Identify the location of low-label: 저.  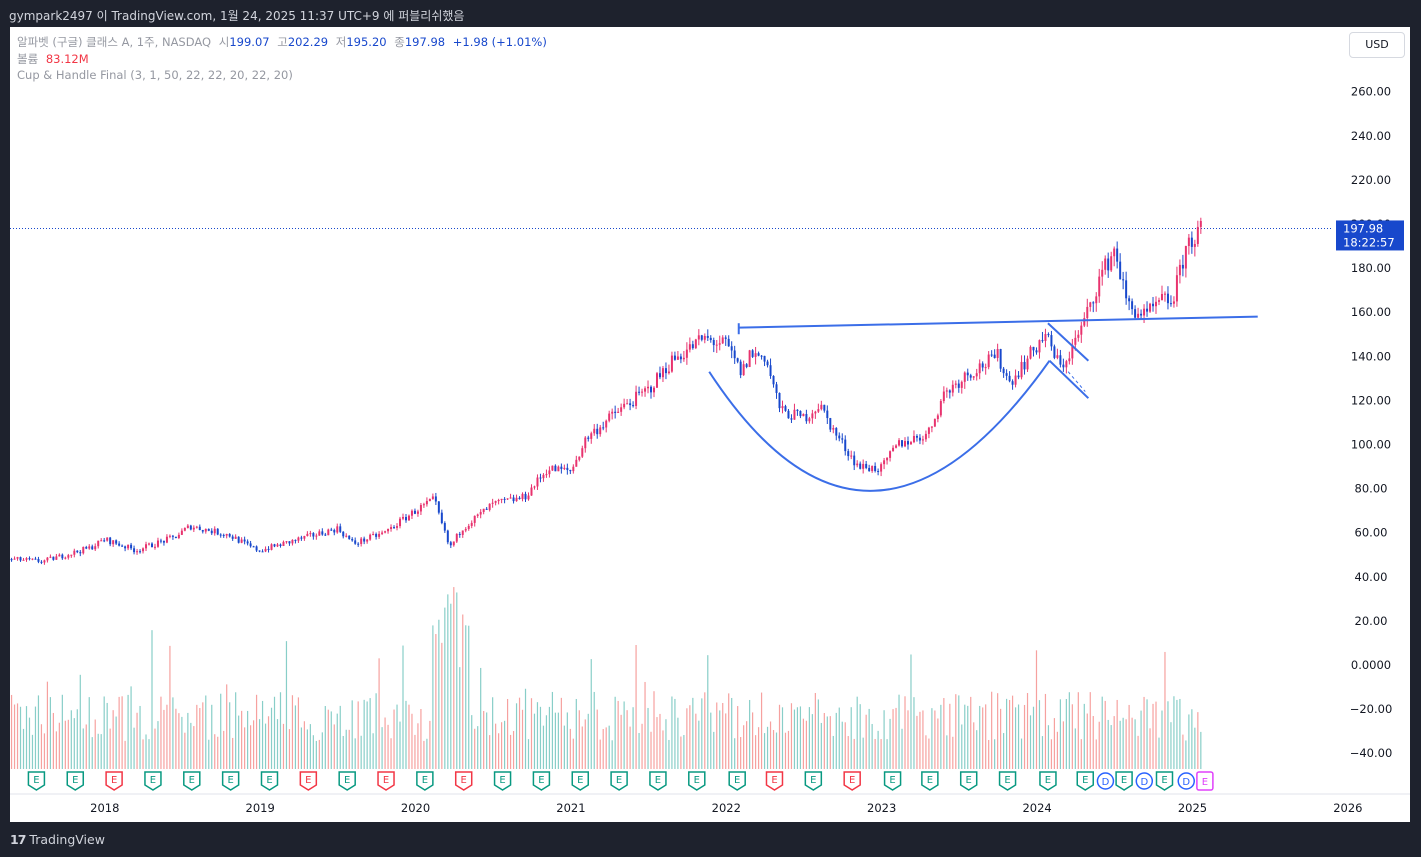
(341, 42).